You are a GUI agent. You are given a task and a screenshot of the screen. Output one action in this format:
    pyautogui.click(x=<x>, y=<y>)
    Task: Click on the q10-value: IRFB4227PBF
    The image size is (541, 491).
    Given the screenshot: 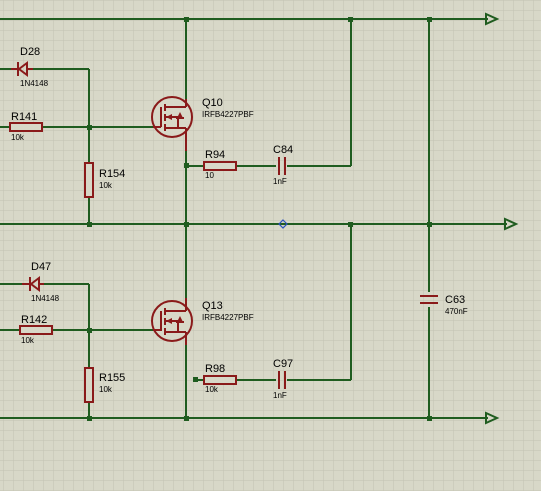 What is the action you would take?
    pyautogui.click(x=228, y=114)
    